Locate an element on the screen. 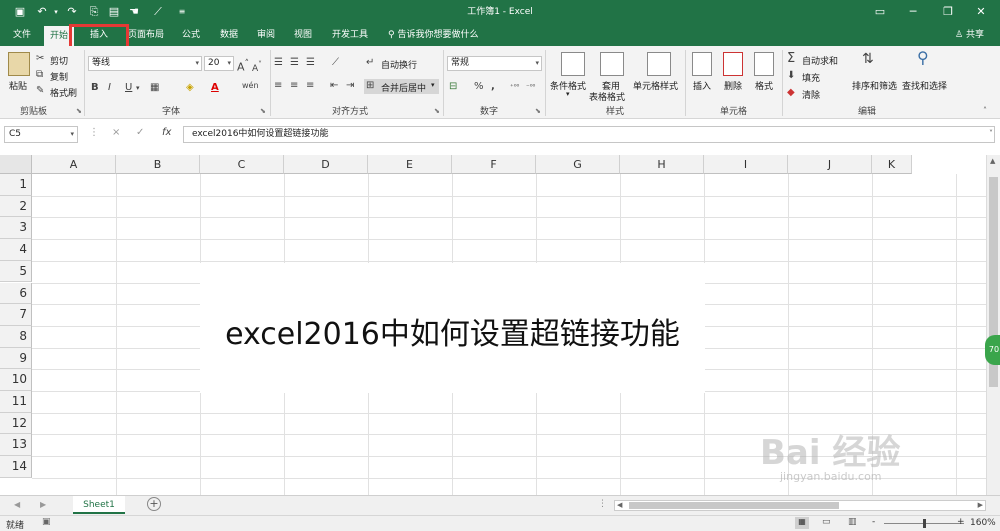  increase-decimal-icon: ⁺⁰⁰ is located at coordinates (514, 87).